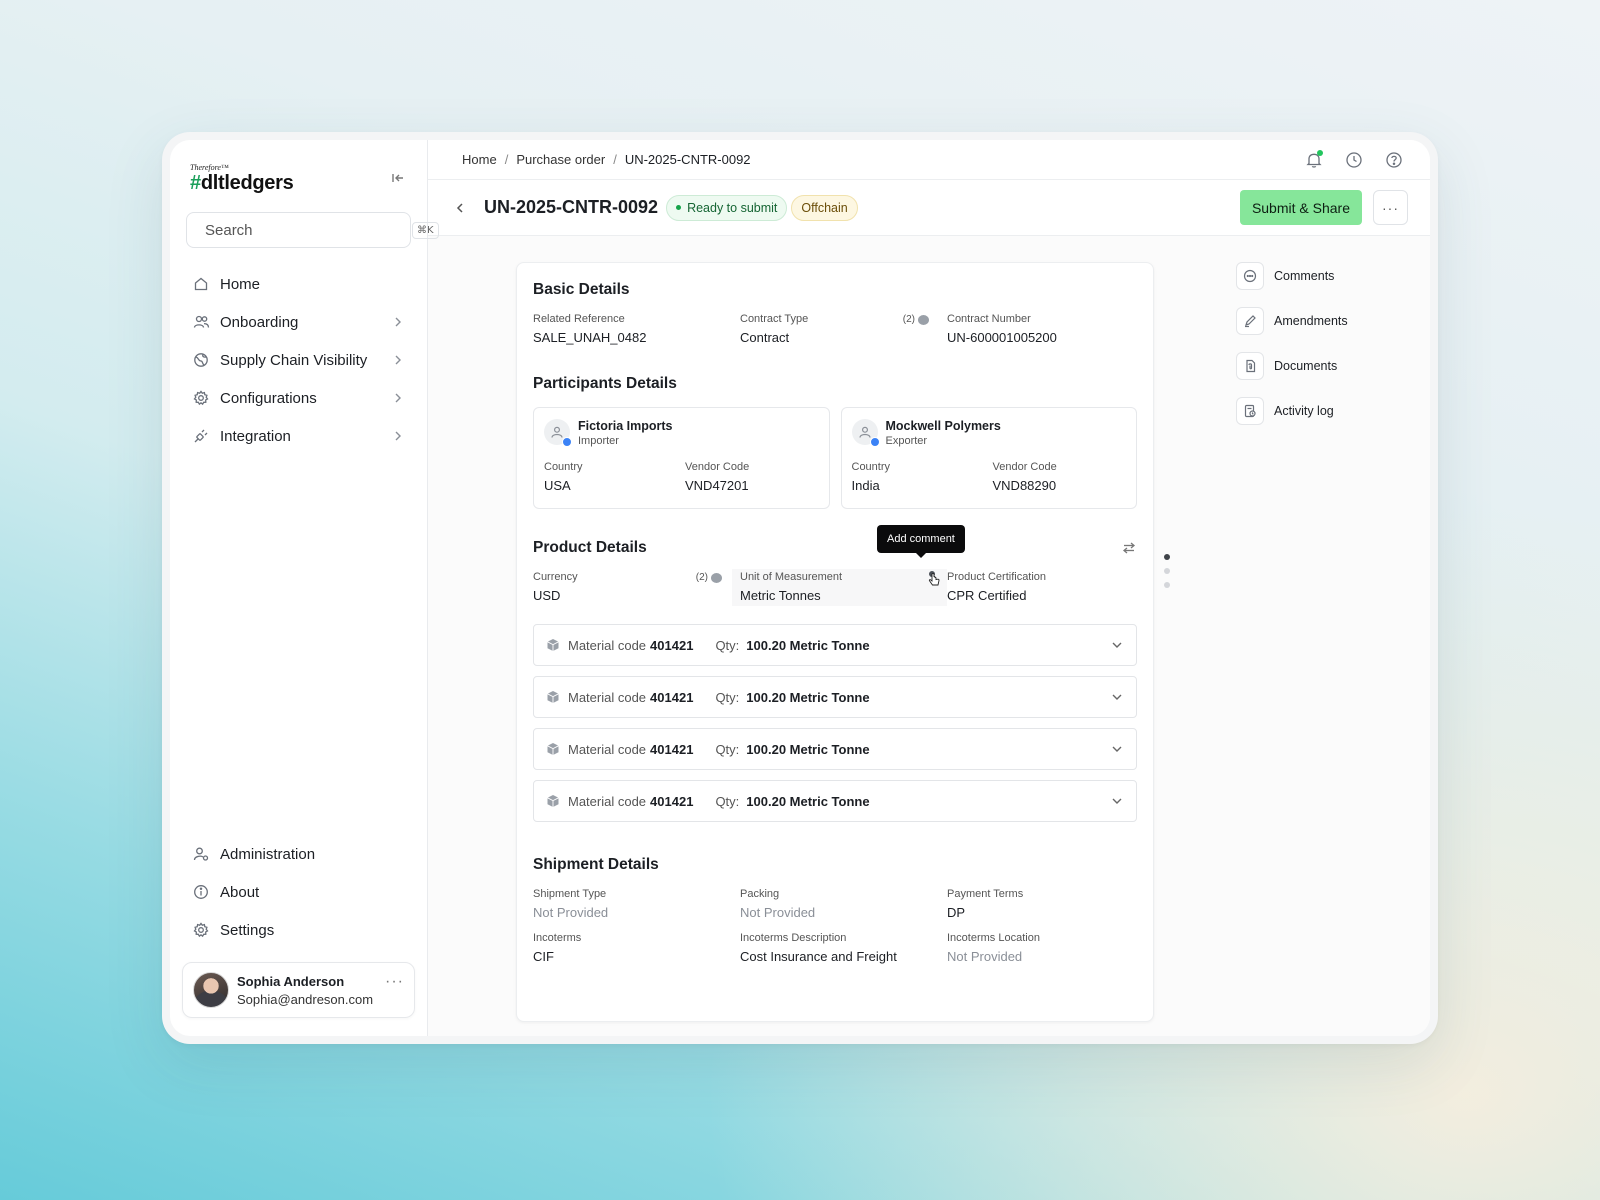 Image resolution: width=1600 pixels, height=1200 pixels. What do you see at coordinates (201, 436) in the screenshot?
I see `plug-icon` at bounding box center [201, 436].